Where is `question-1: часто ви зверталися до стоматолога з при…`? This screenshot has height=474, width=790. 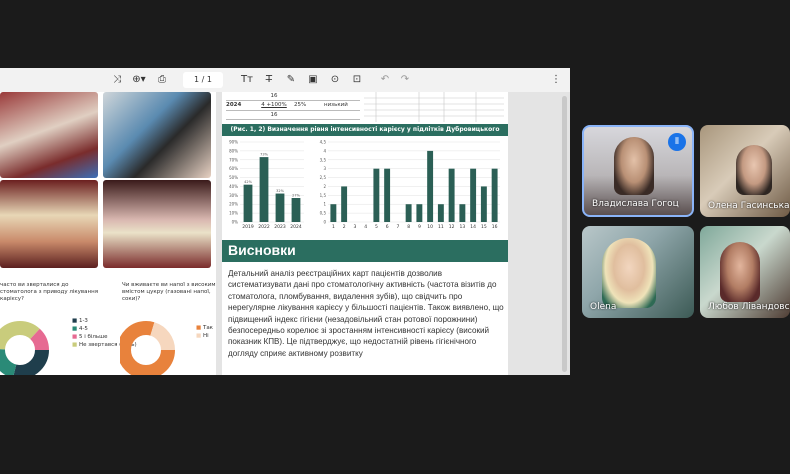
question-1: часто ви зверталися до стоматолога з при… is located at coordinates (49, 292).